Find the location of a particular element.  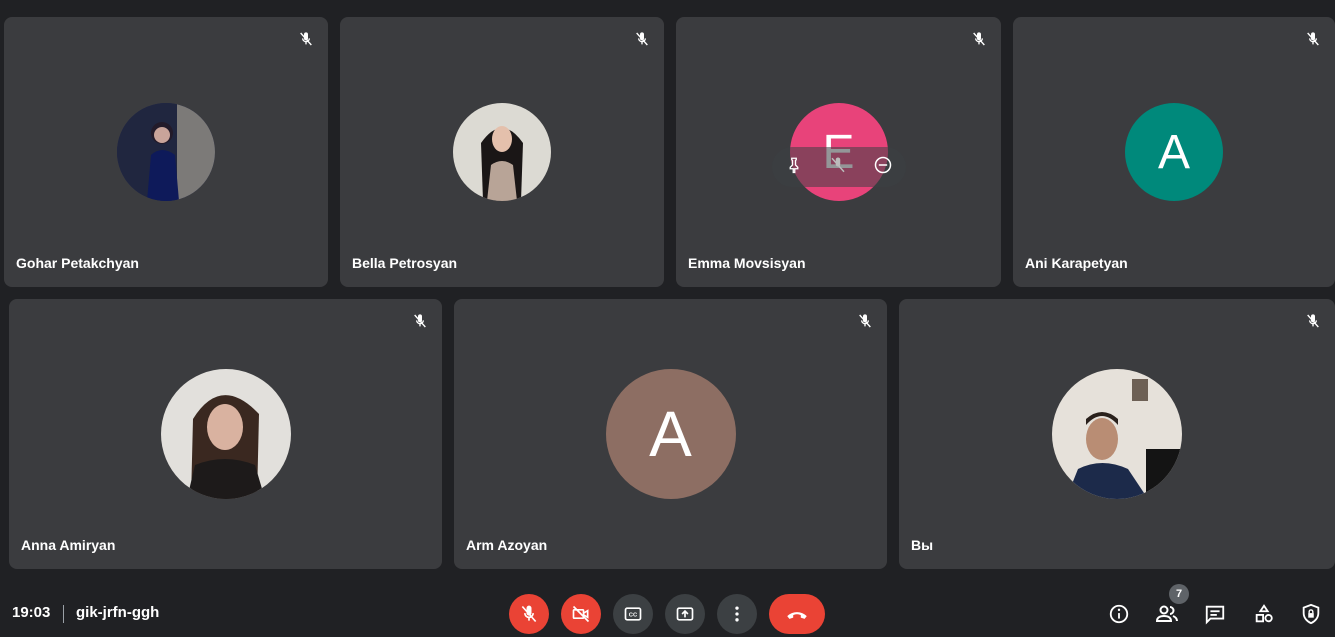

meeting-details-button is located at coordinates (1119, 614).